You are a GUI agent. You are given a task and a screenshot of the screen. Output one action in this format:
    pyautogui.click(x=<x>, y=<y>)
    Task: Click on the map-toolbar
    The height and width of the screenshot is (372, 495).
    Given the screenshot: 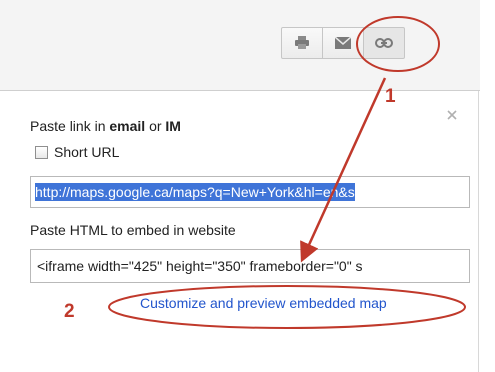 What is the action you would take?
    pyautogui.click(x=343, y=43)
    